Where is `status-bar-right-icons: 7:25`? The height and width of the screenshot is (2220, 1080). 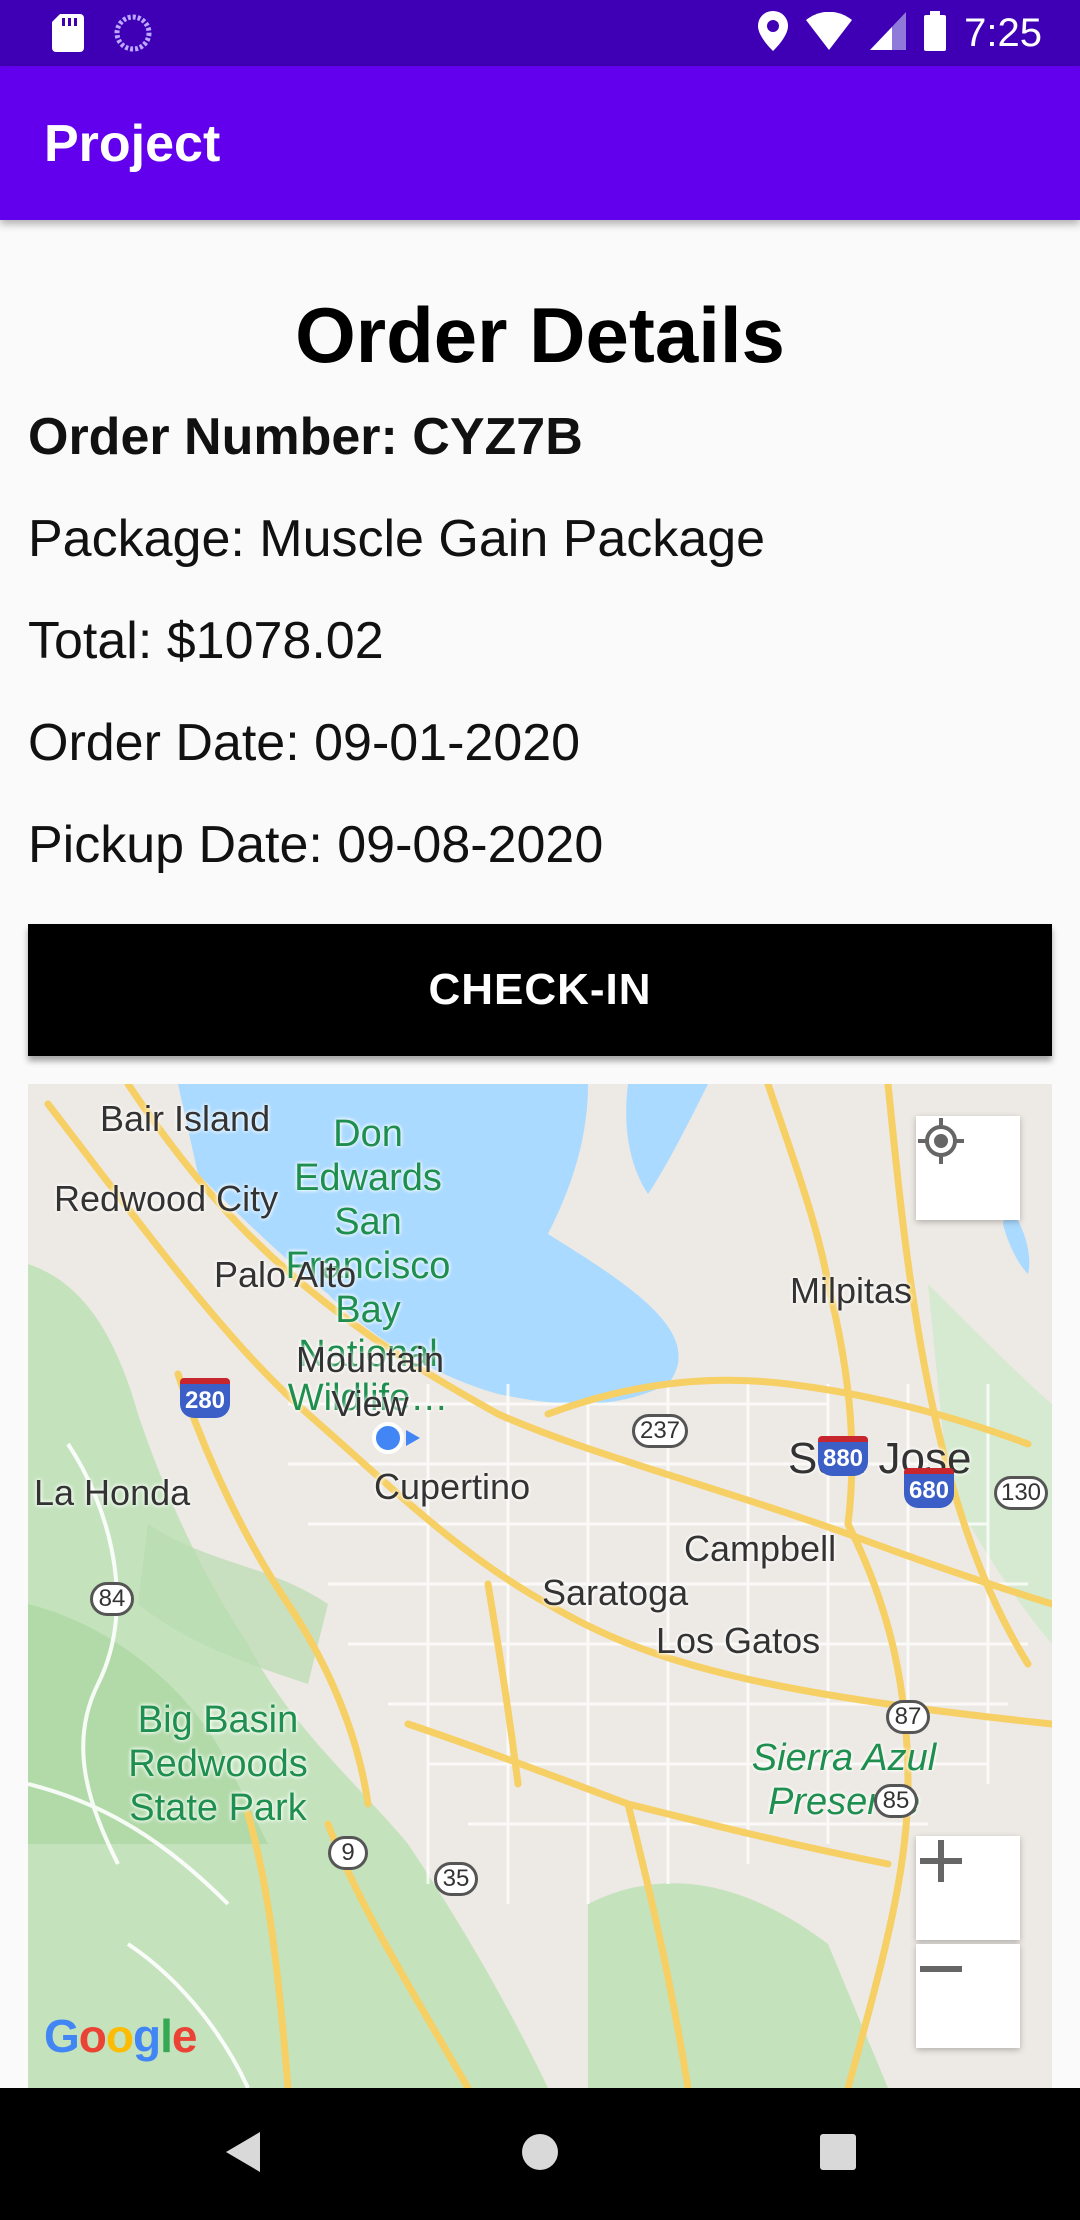
status-bar-right-icons: 7:25 is located at coordinates (900, 33).